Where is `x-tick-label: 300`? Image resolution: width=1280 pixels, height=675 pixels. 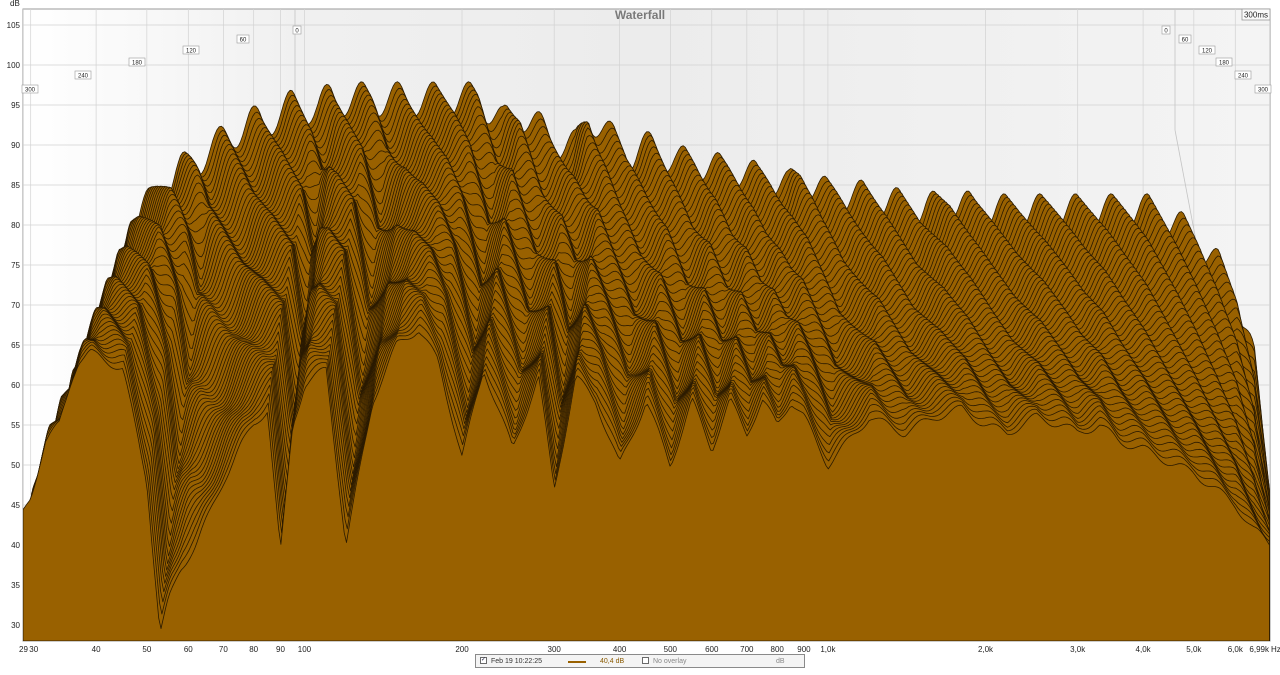
x-tick-label: 300 is located at coordinates (555, 649).